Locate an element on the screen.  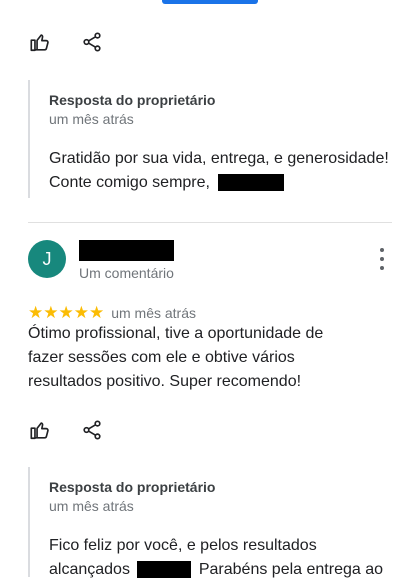
active-tab-indicator is located at coordinates (210, 2).